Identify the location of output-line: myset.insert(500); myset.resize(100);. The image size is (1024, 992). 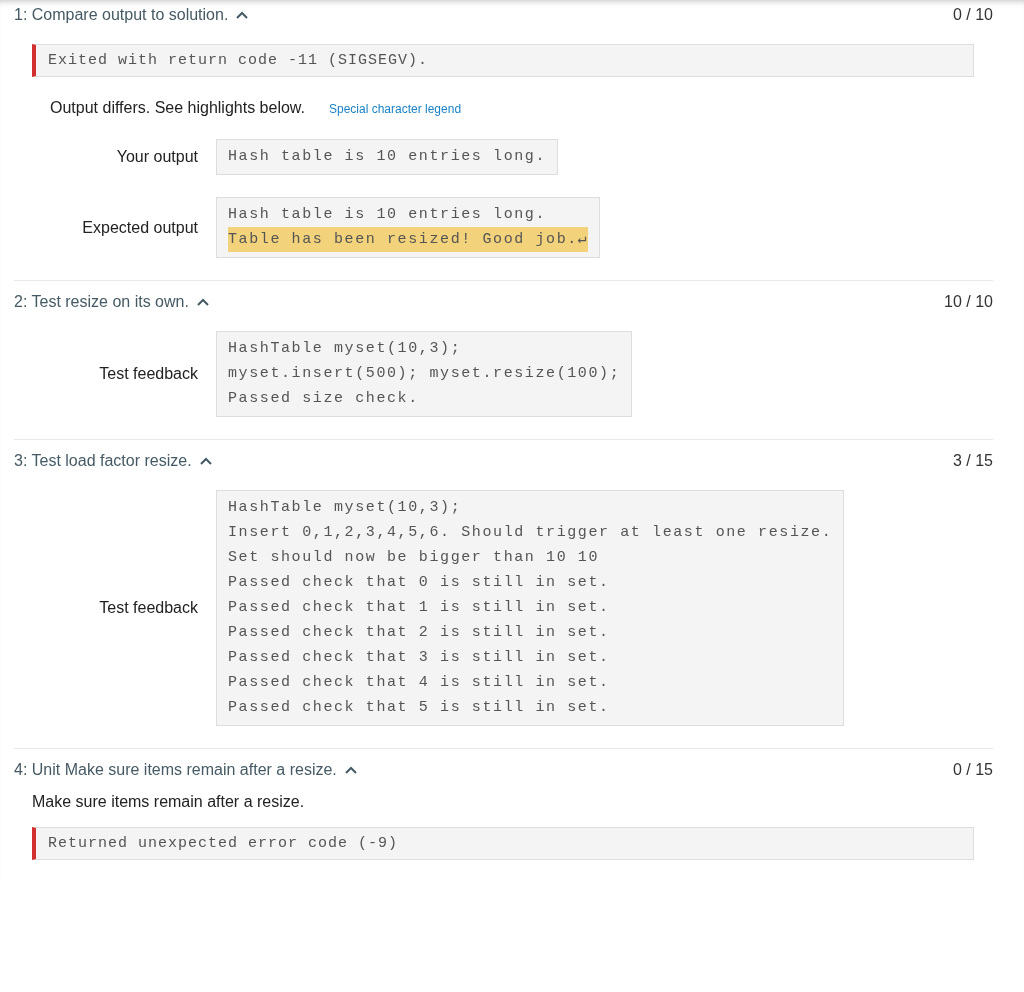
(424, 374).